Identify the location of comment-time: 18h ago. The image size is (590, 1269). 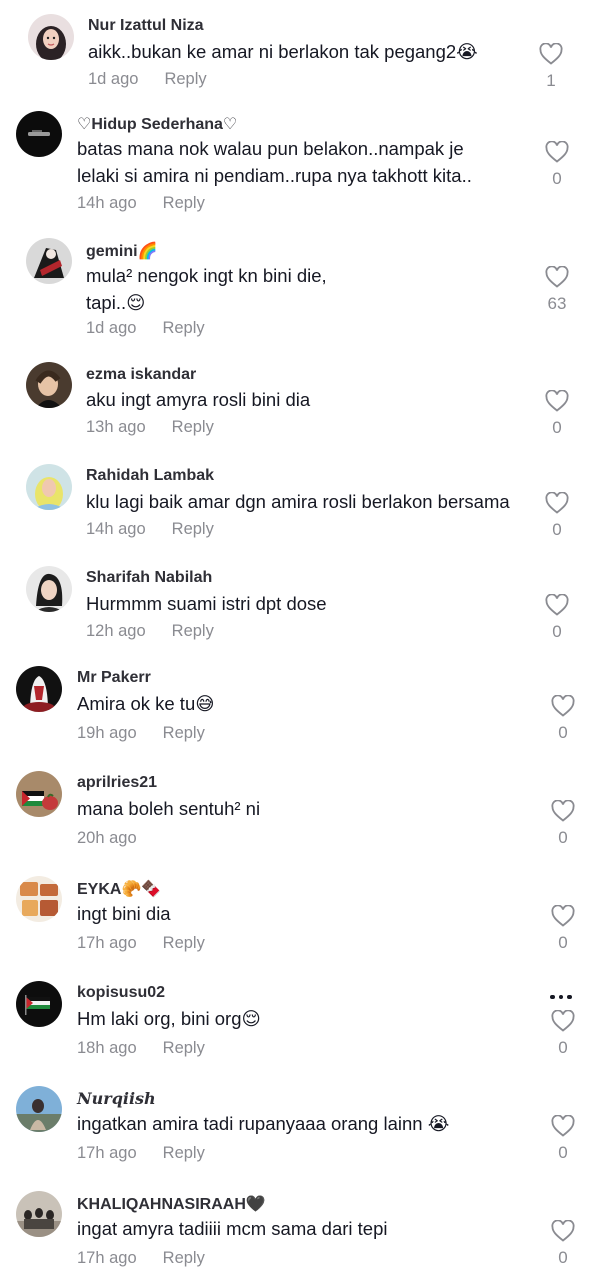
(107, 1048).